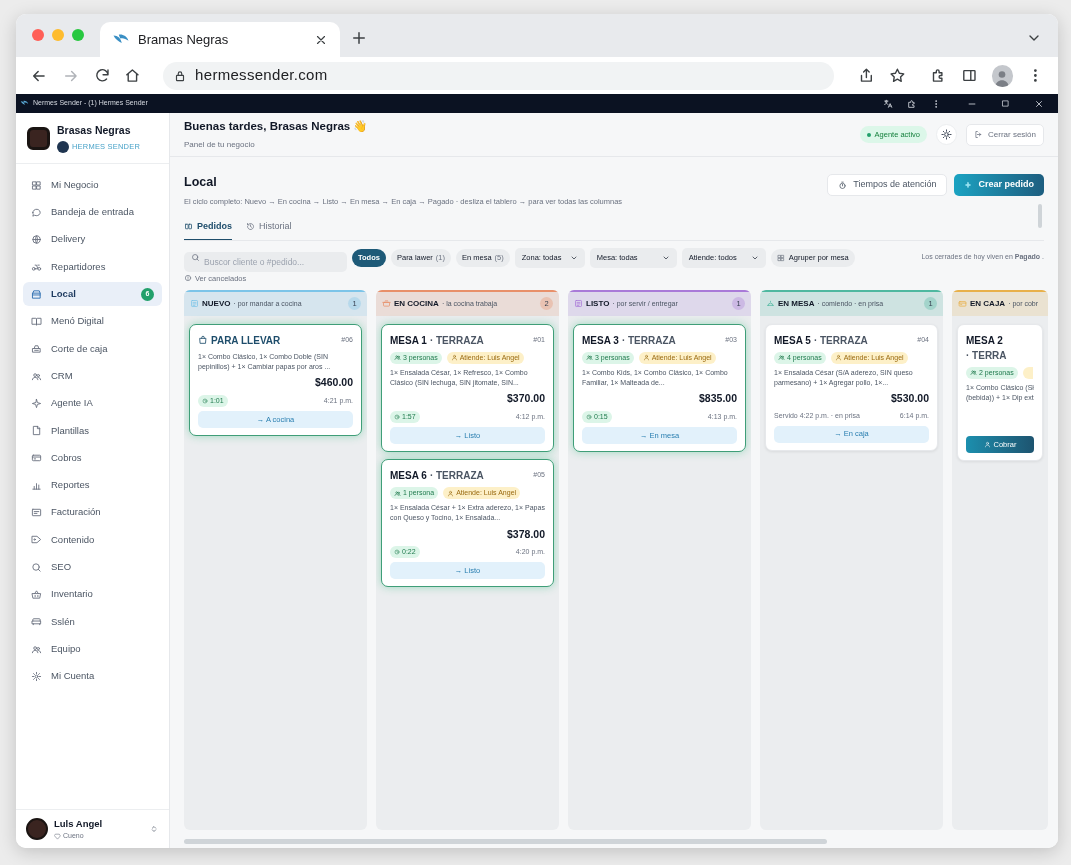 The height and width of the screenshot is (865, 1071). I want to click on sidebar-item: Sslén, so click(92, 621).